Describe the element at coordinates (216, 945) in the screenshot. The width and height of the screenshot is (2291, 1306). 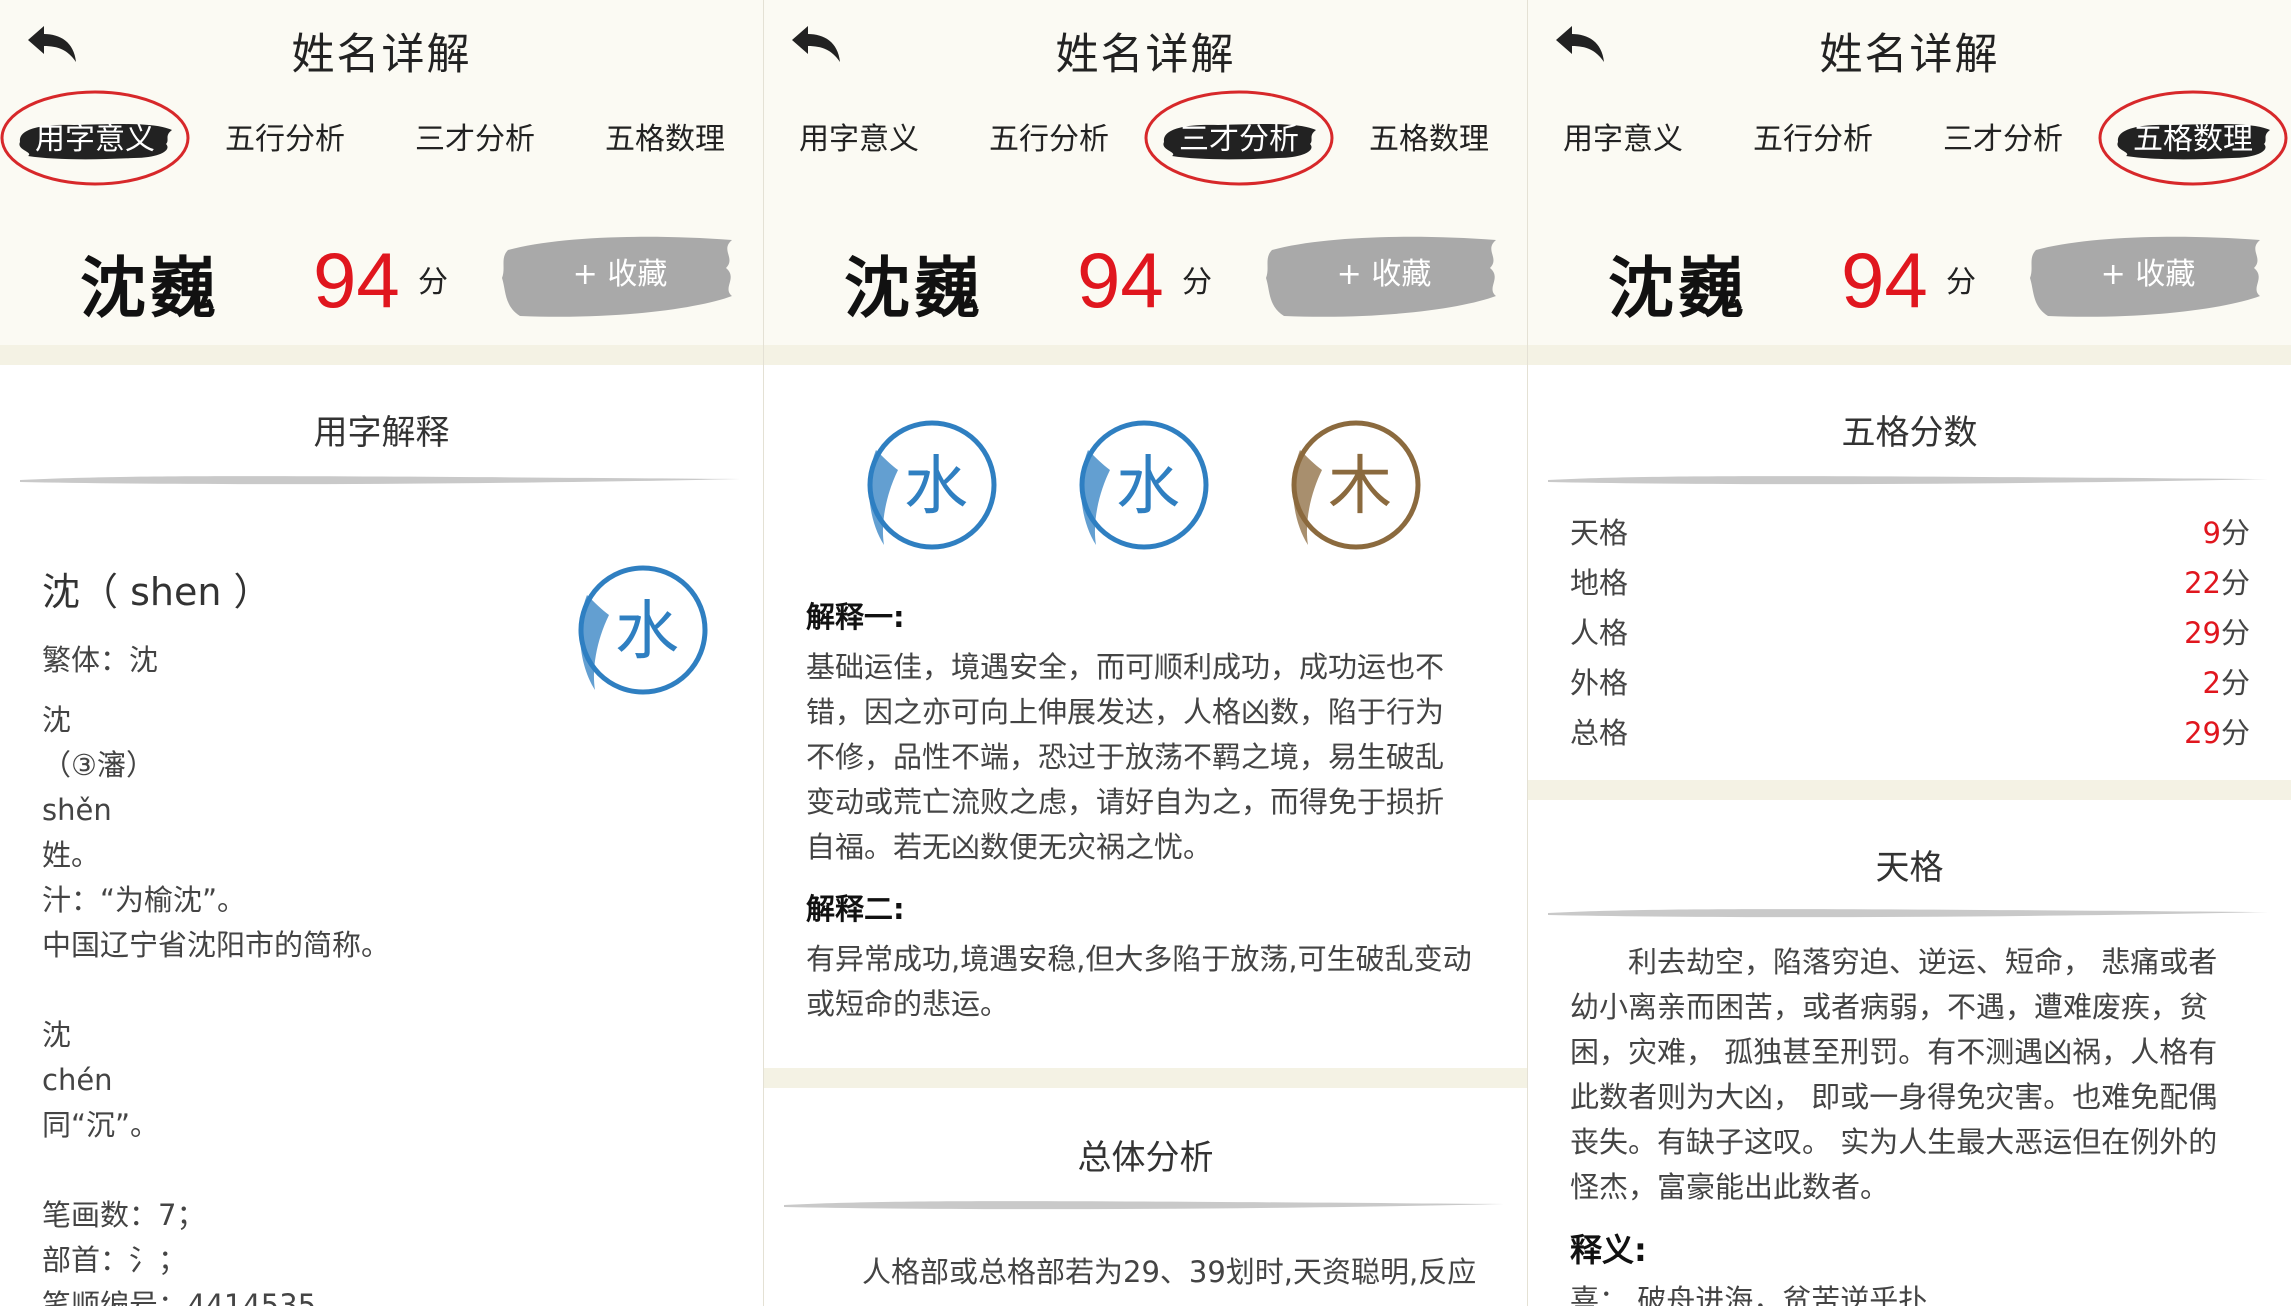
I see `meaning-line: 中国辽宁省沈阳市的简称。` at that location.